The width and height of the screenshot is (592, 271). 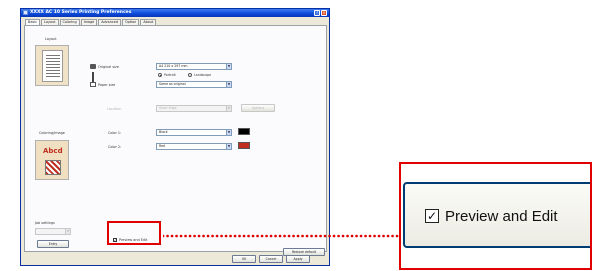 What do you see at coordinates (317, 13) in the screenshot?
I see `help-button: ?` at bounding box center [317, 13].